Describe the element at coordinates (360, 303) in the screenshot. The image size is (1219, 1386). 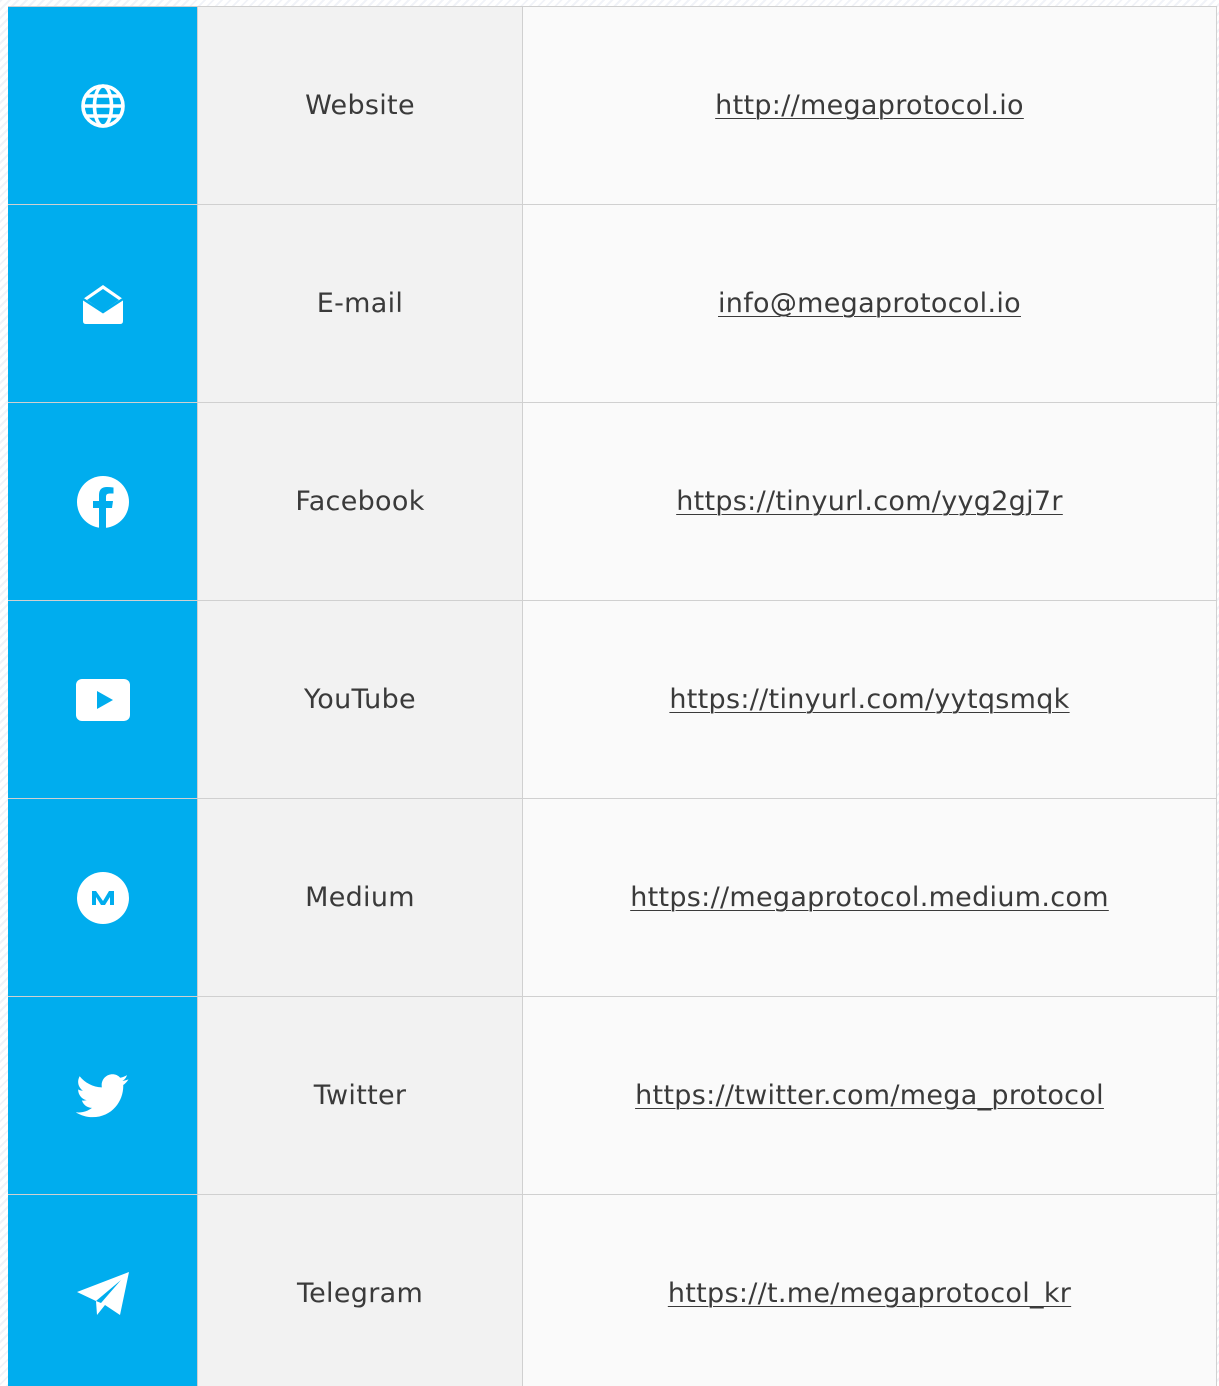
I see `row-label: E-mail` at that location.